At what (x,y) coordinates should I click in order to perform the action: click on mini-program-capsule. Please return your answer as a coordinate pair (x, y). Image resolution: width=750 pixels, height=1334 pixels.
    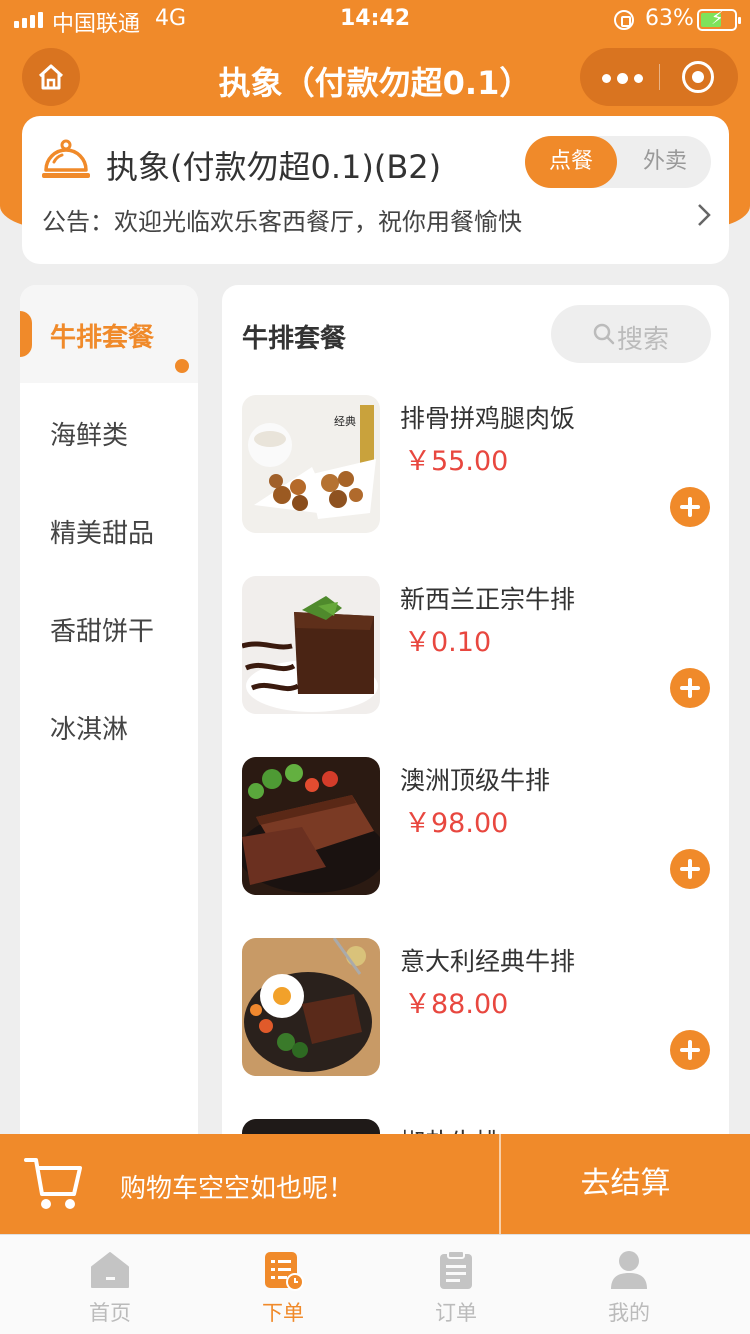
    Looking at the image, I should click on (659, 77).